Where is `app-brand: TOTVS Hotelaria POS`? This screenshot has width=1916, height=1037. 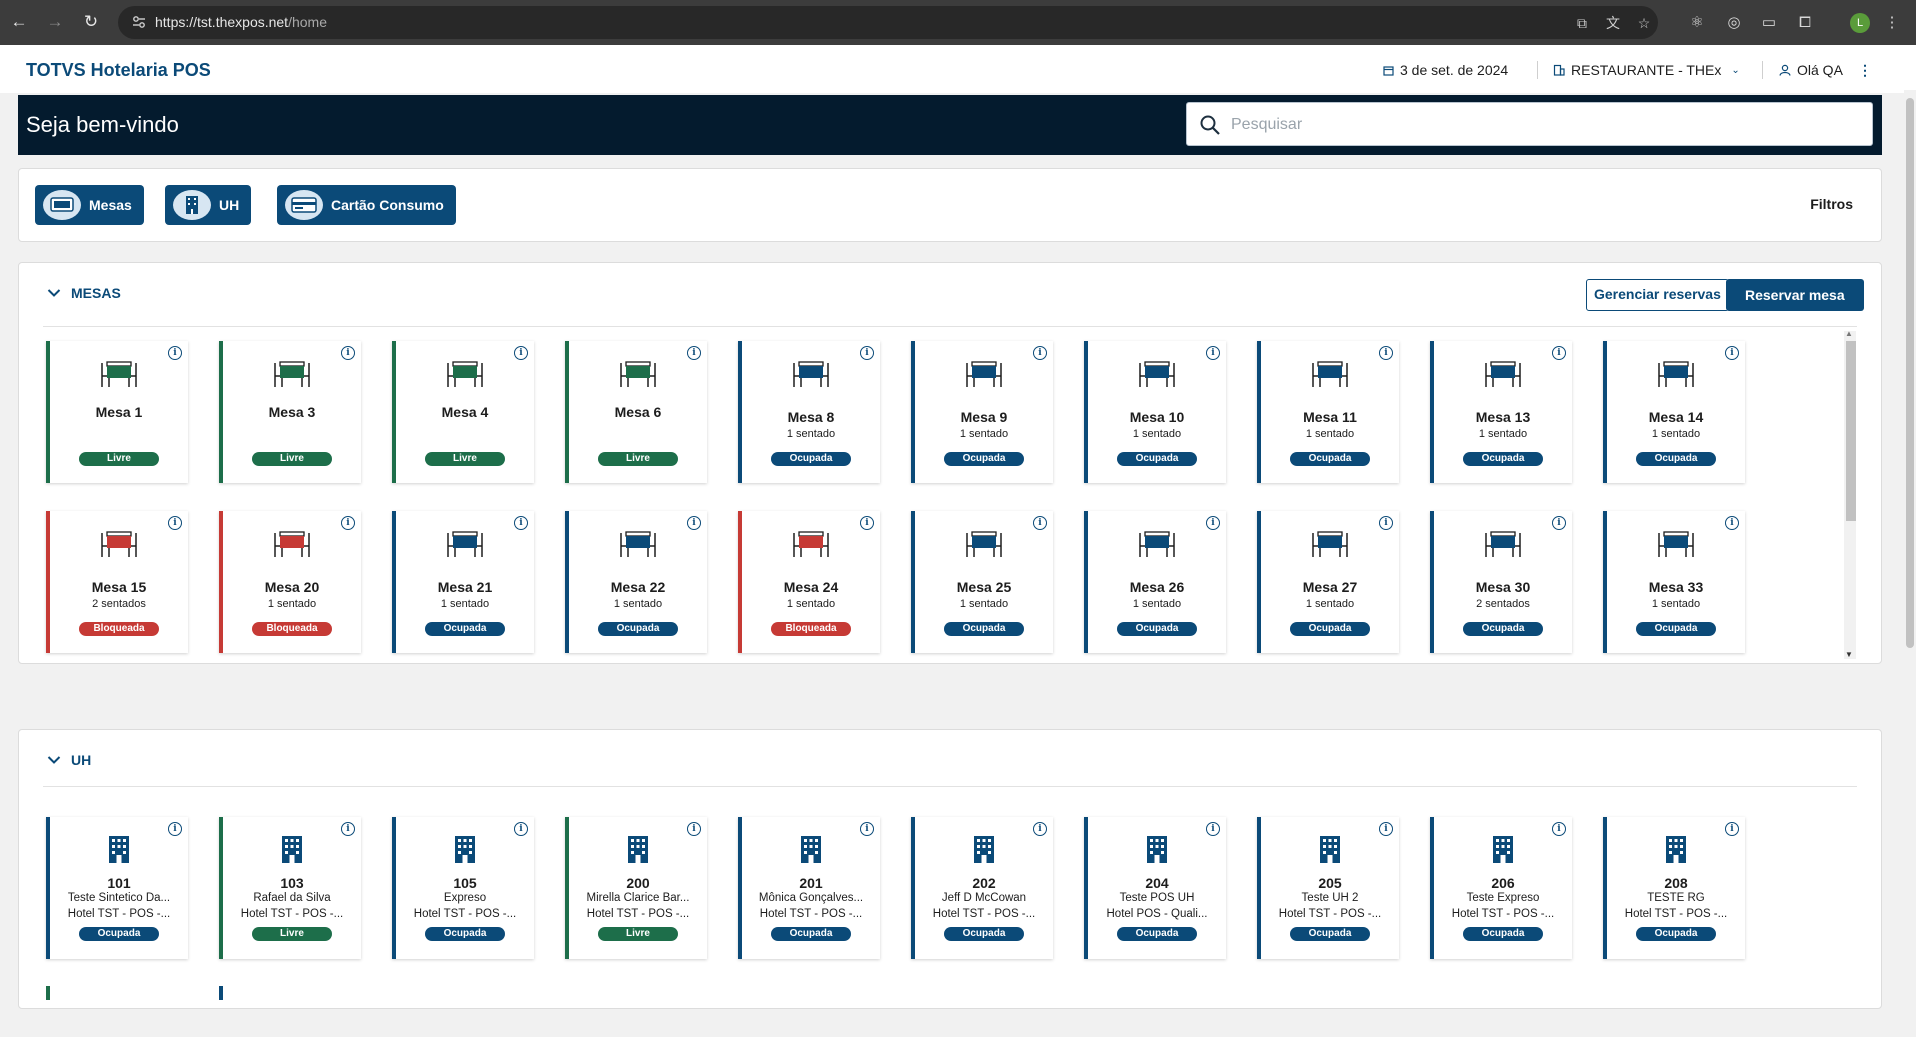
app-brand: TOTVS Hotelaria POS is located at coordinates (118, 70).